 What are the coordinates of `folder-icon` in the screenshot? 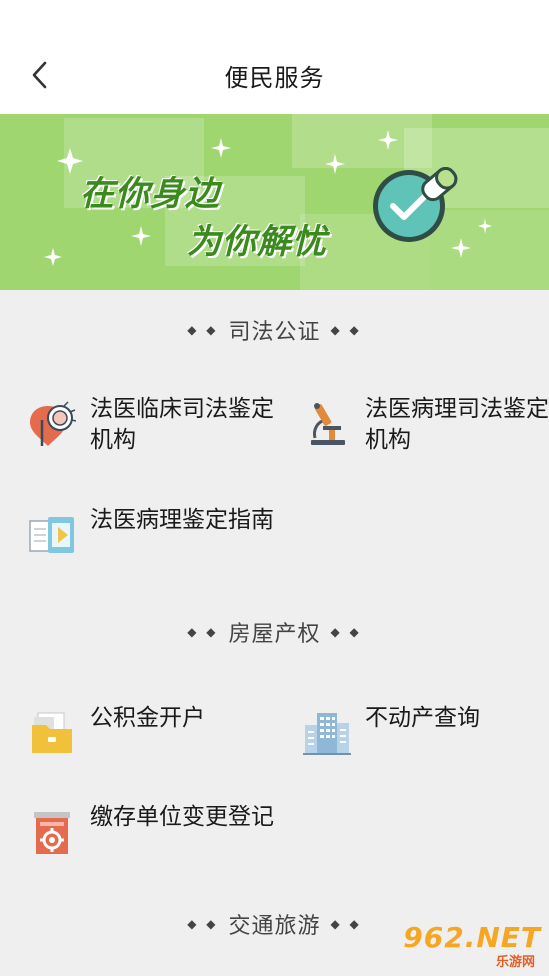 It's located at (52, 732).